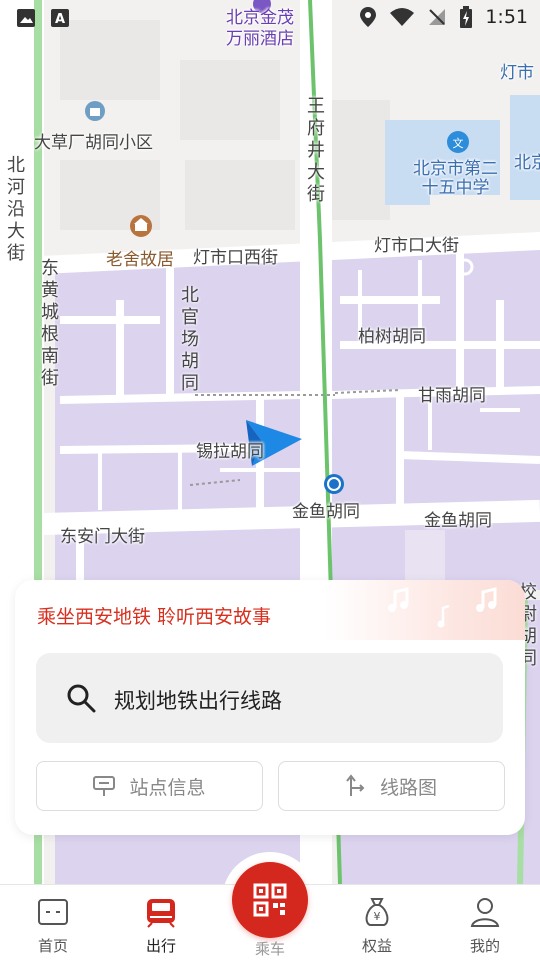 This screenshot has width=540, height=961. Describe the element at coordinates (230, 452) in the screenshot. I see `map-label-xila: 锡拉胡同` at that location.